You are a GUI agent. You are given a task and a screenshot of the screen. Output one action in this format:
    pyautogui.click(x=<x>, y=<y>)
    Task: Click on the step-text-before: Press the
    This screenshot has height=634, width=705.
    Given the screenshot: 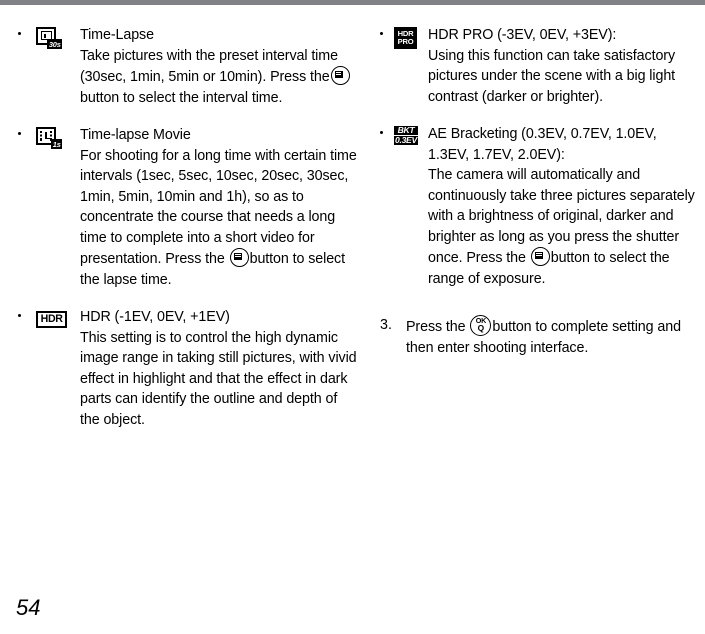 What is the action you would take?
    pyautogui.click(x=436, y=327)
    